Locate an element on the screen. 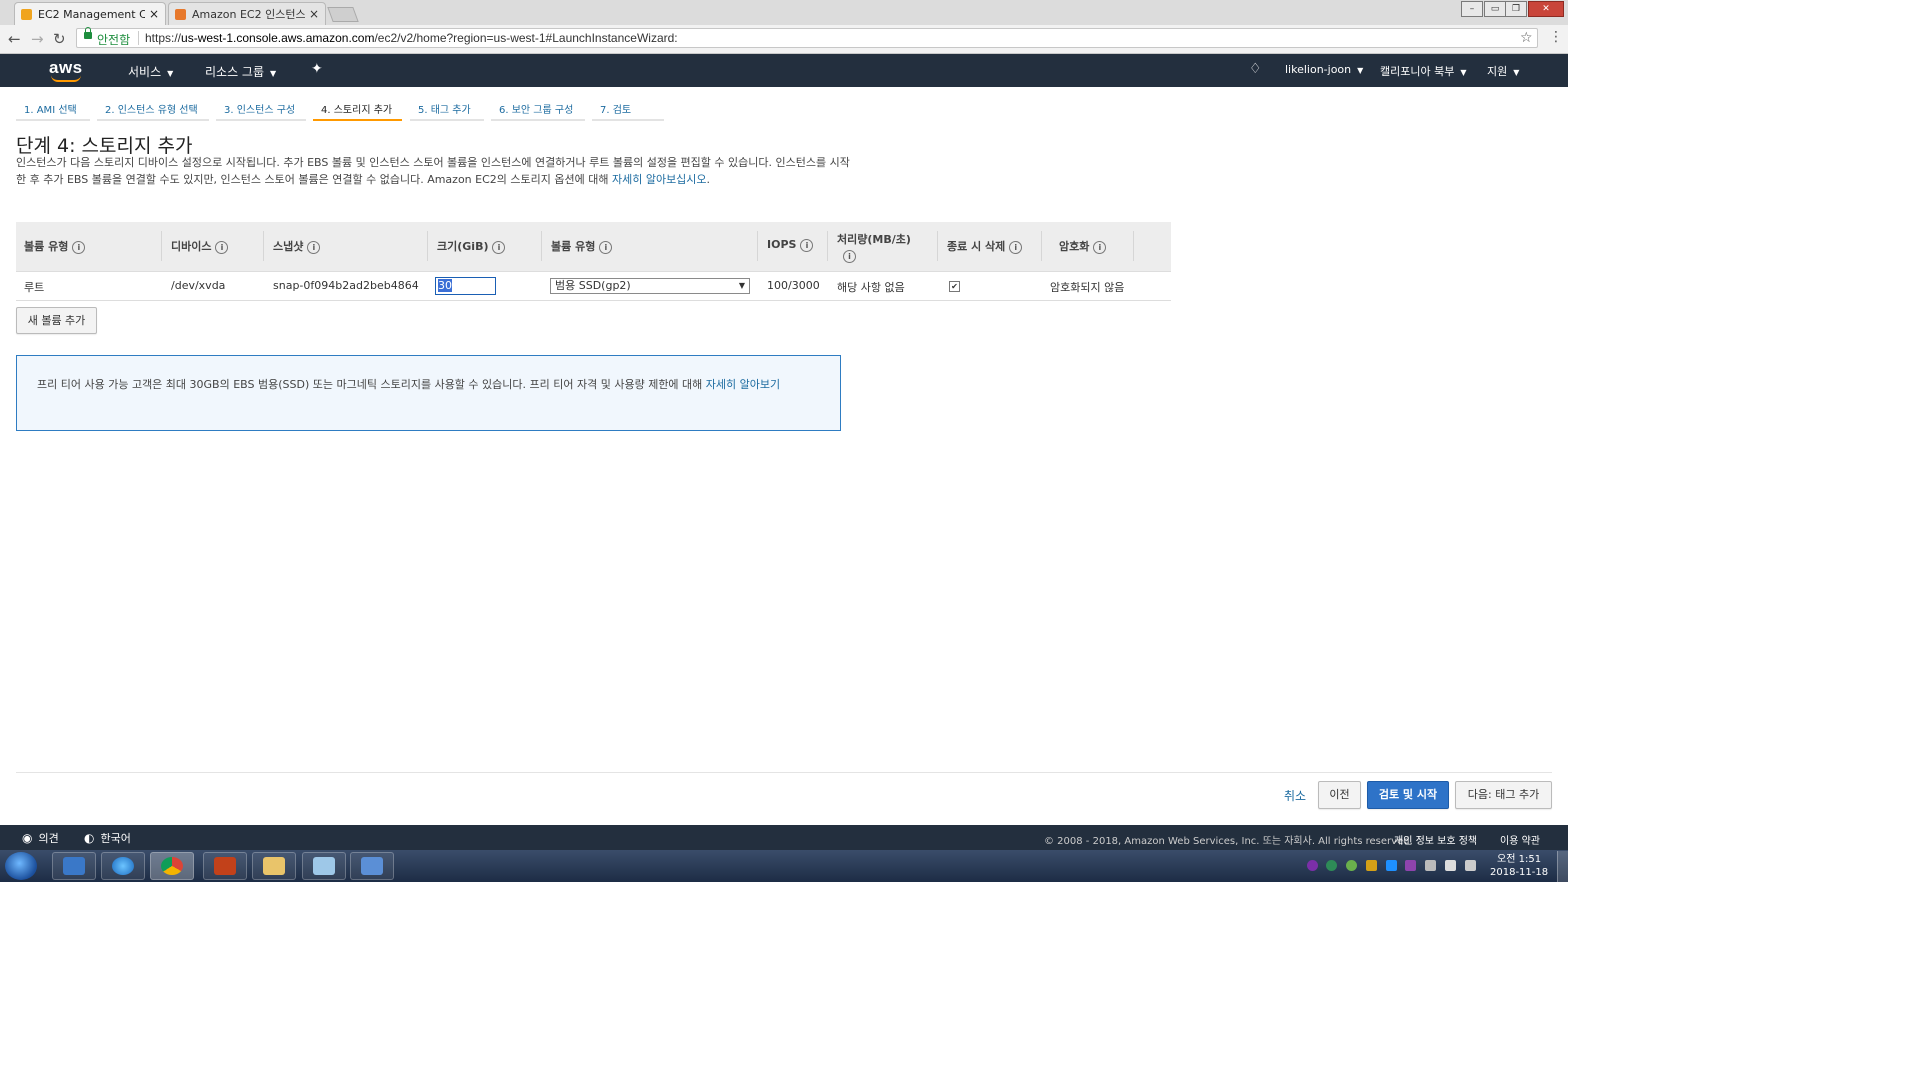 Image resolution: width=1920 pixels, height=1080 pixels. tray-shield-icon is located at coordinates (1371, 865).